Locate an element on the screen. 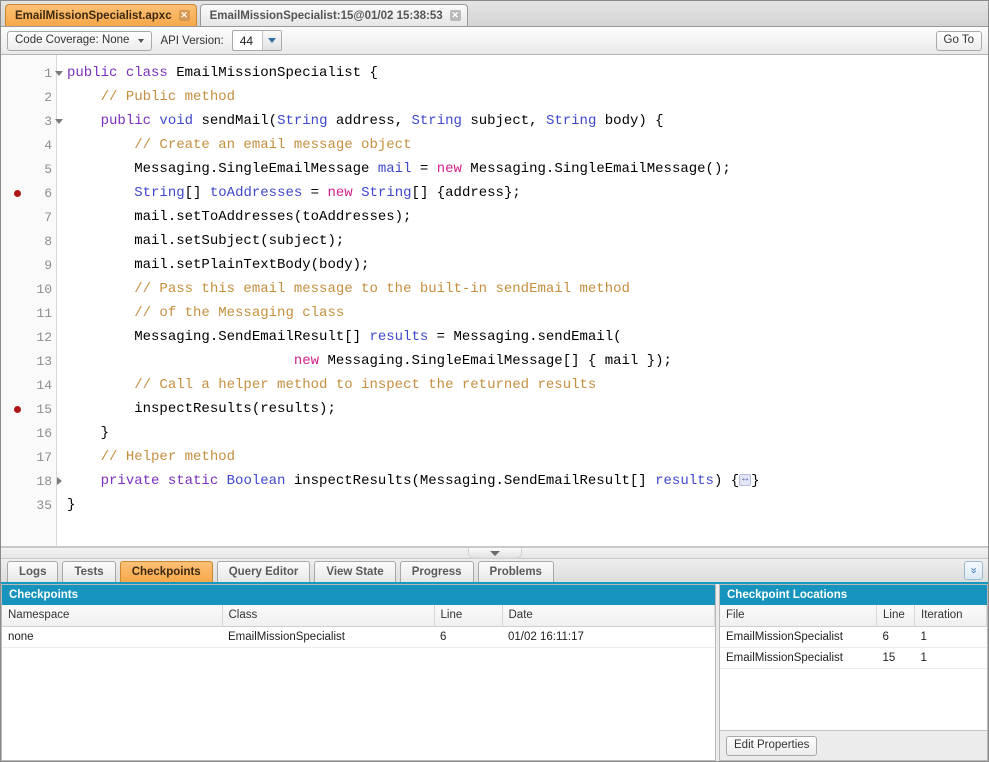 The image size is (989, 762). fold-collapsed-icon is located at coordinates (59, 481).